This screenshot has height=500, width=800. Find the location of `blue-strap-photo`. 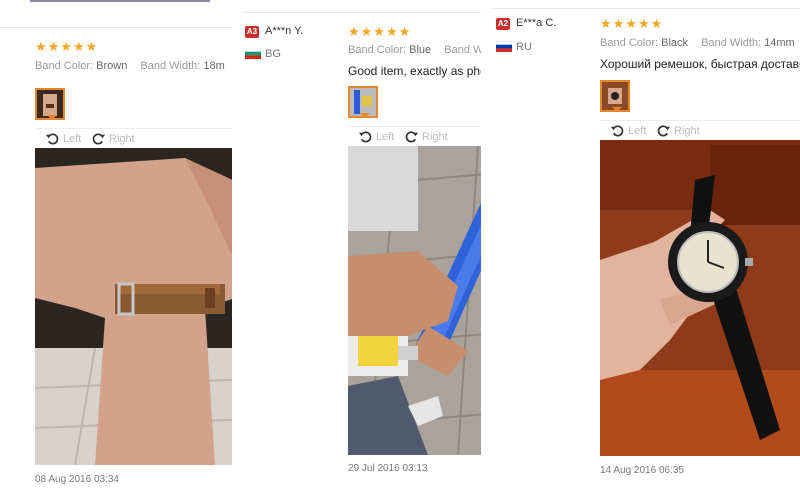

blue-strap-photo is located at coordinates (414, 300).